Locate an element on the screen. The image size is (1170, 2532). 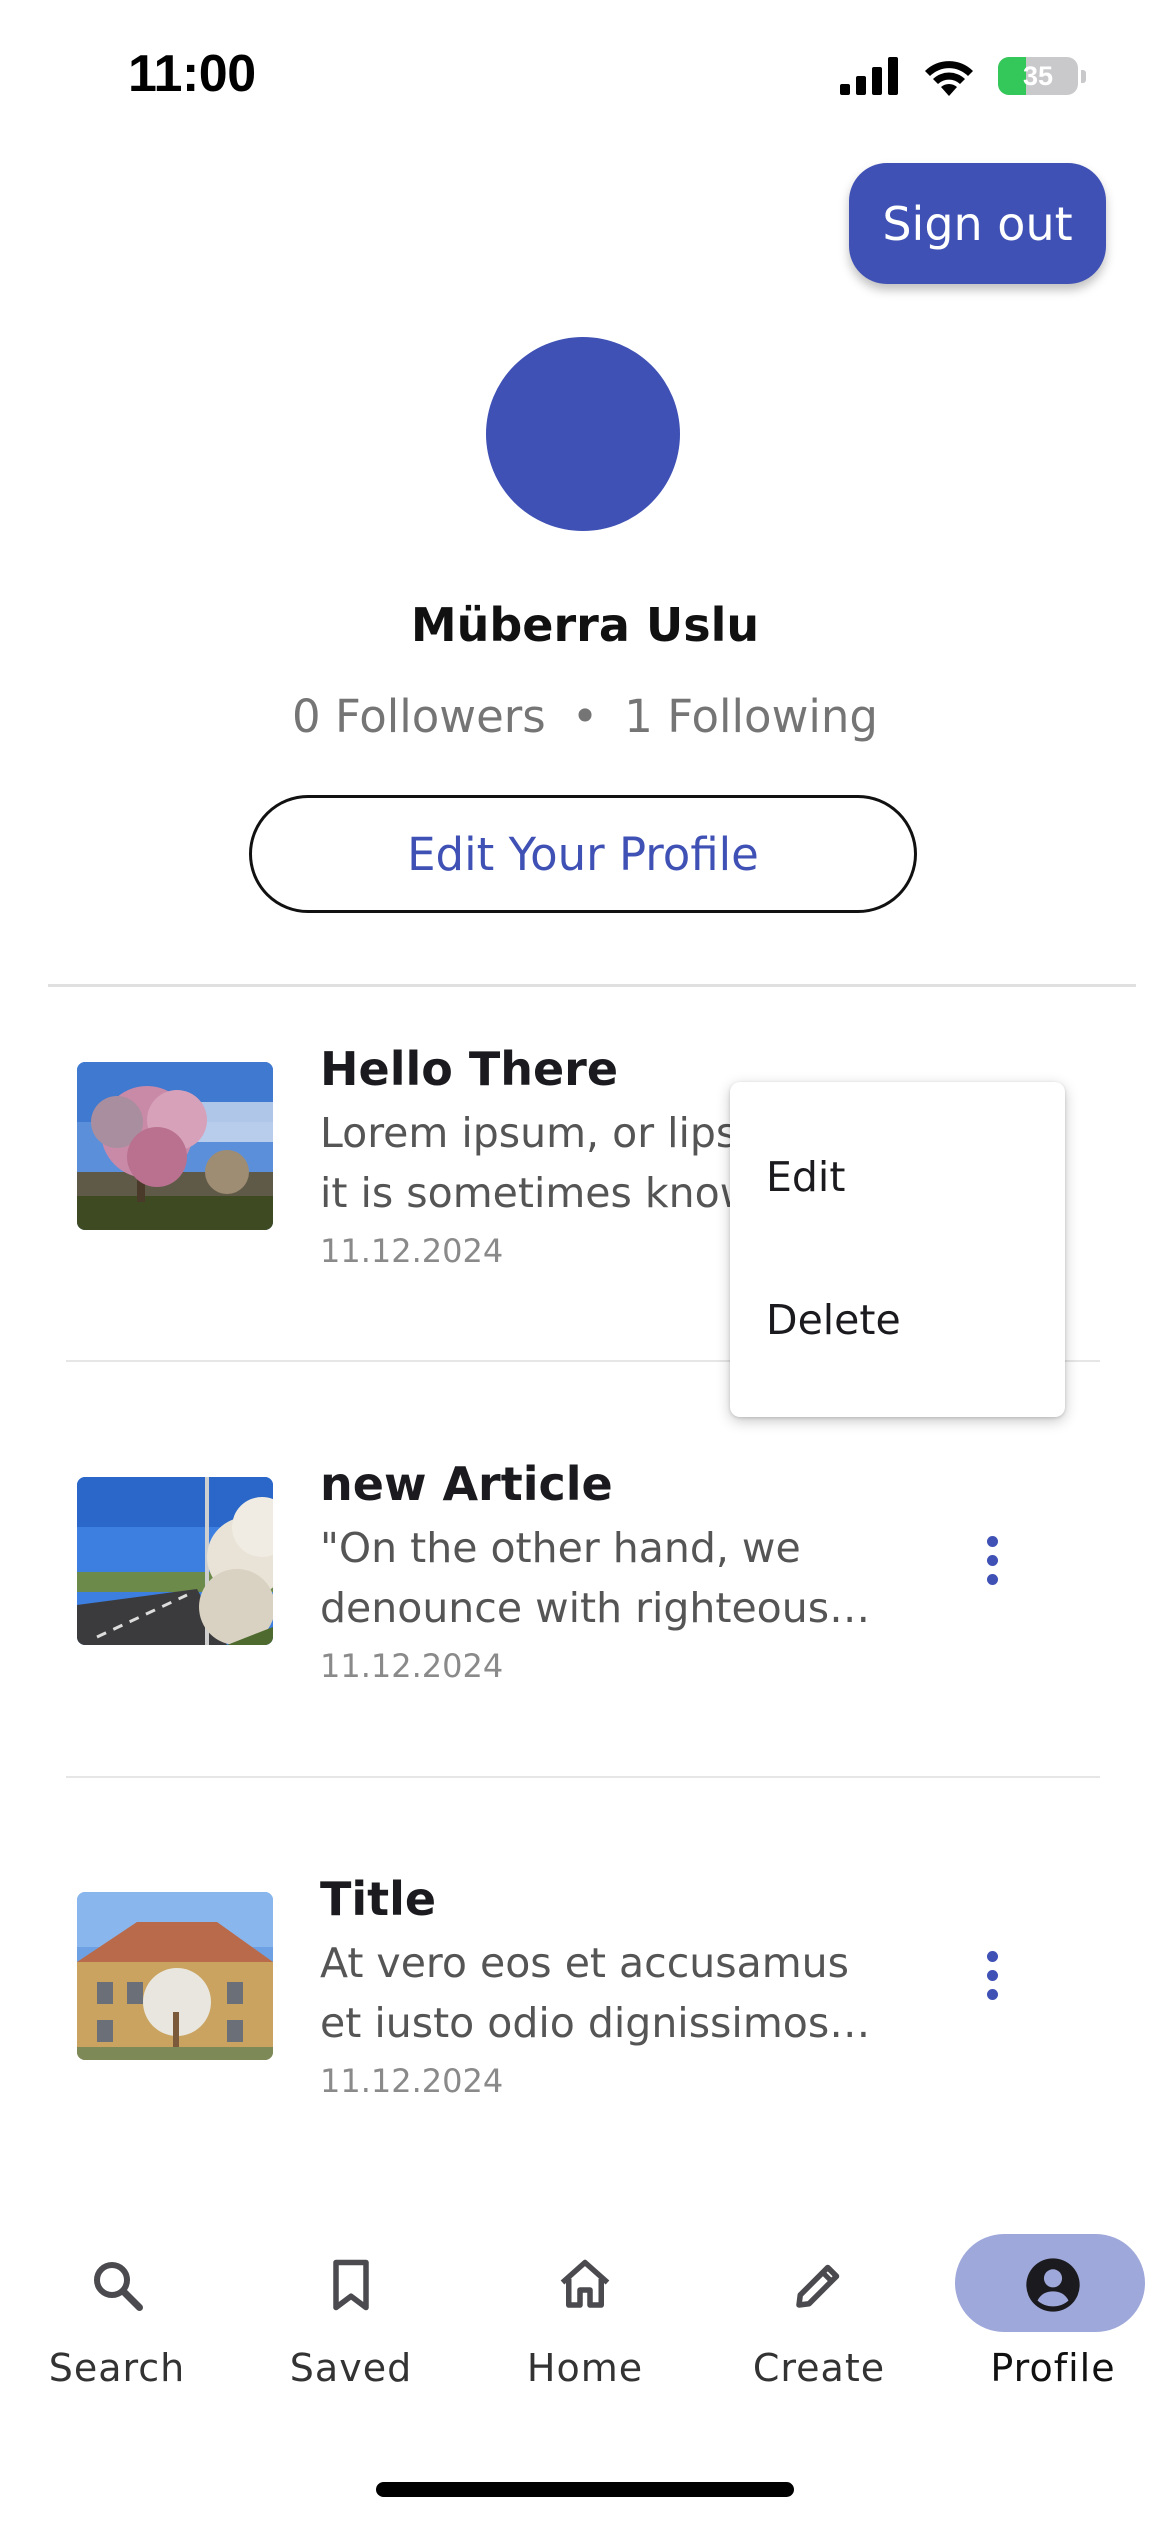
nav-label: Create is located at coordinates (819, 2368).